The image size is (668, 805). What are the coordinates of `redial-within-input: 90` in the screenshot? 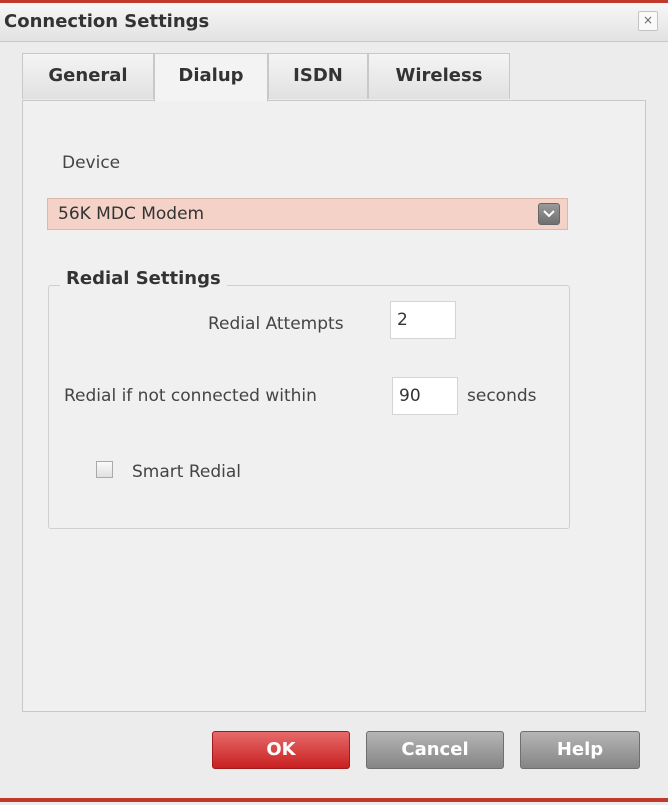 It's located at (425, 396).